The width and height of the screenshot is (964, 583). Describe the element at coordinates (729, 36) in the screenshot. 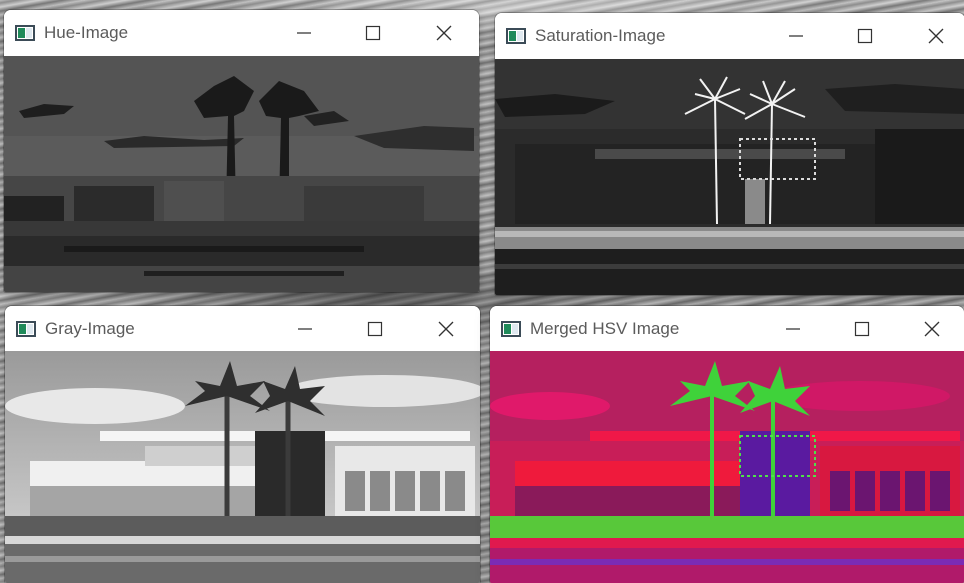

I see `title-bar: Saturation-Image` at that location.